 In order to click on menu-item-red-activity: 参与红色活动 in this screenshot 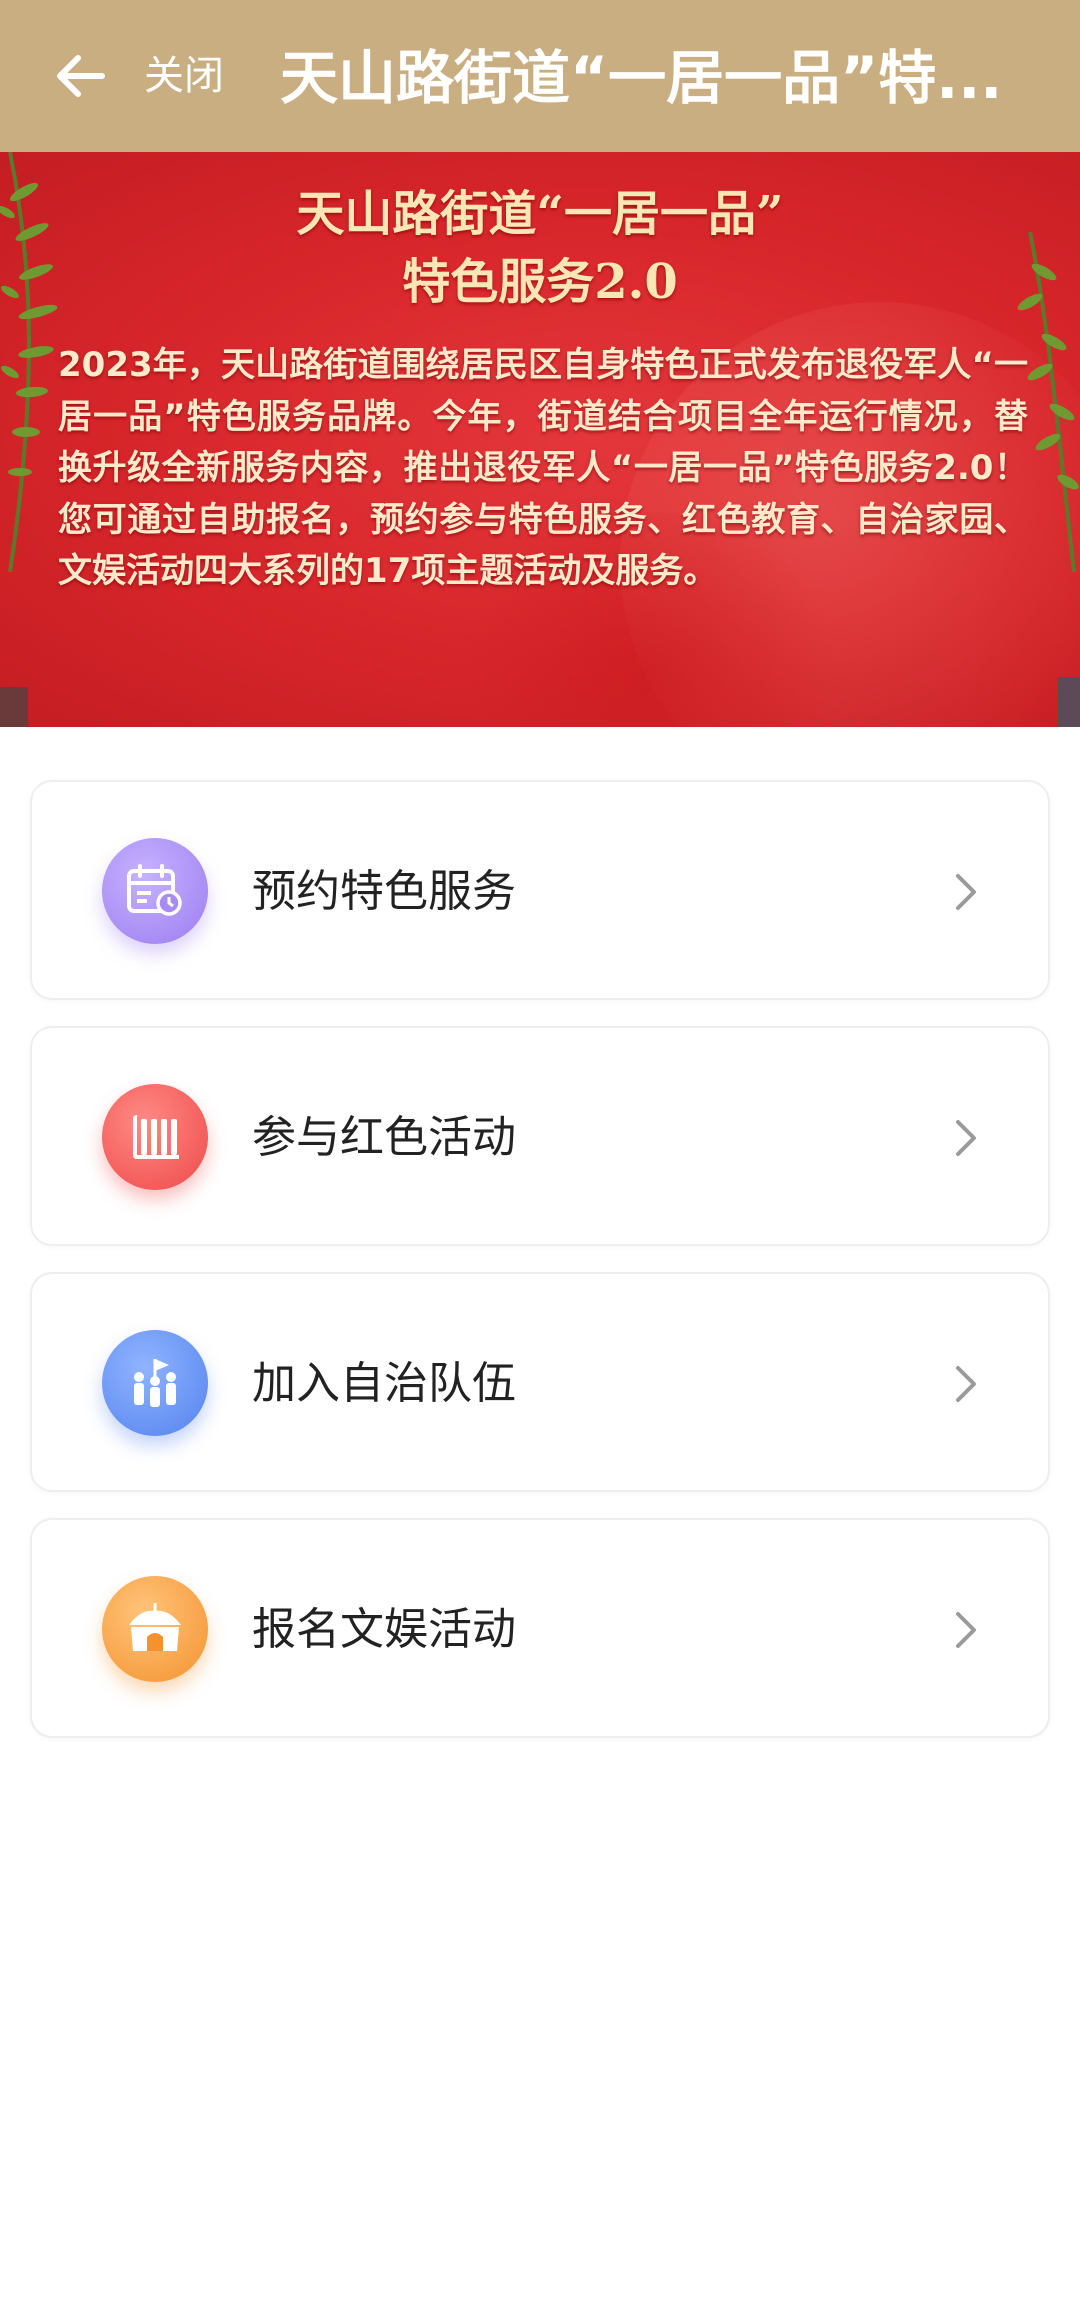, I will do `click(540, 1136)`.